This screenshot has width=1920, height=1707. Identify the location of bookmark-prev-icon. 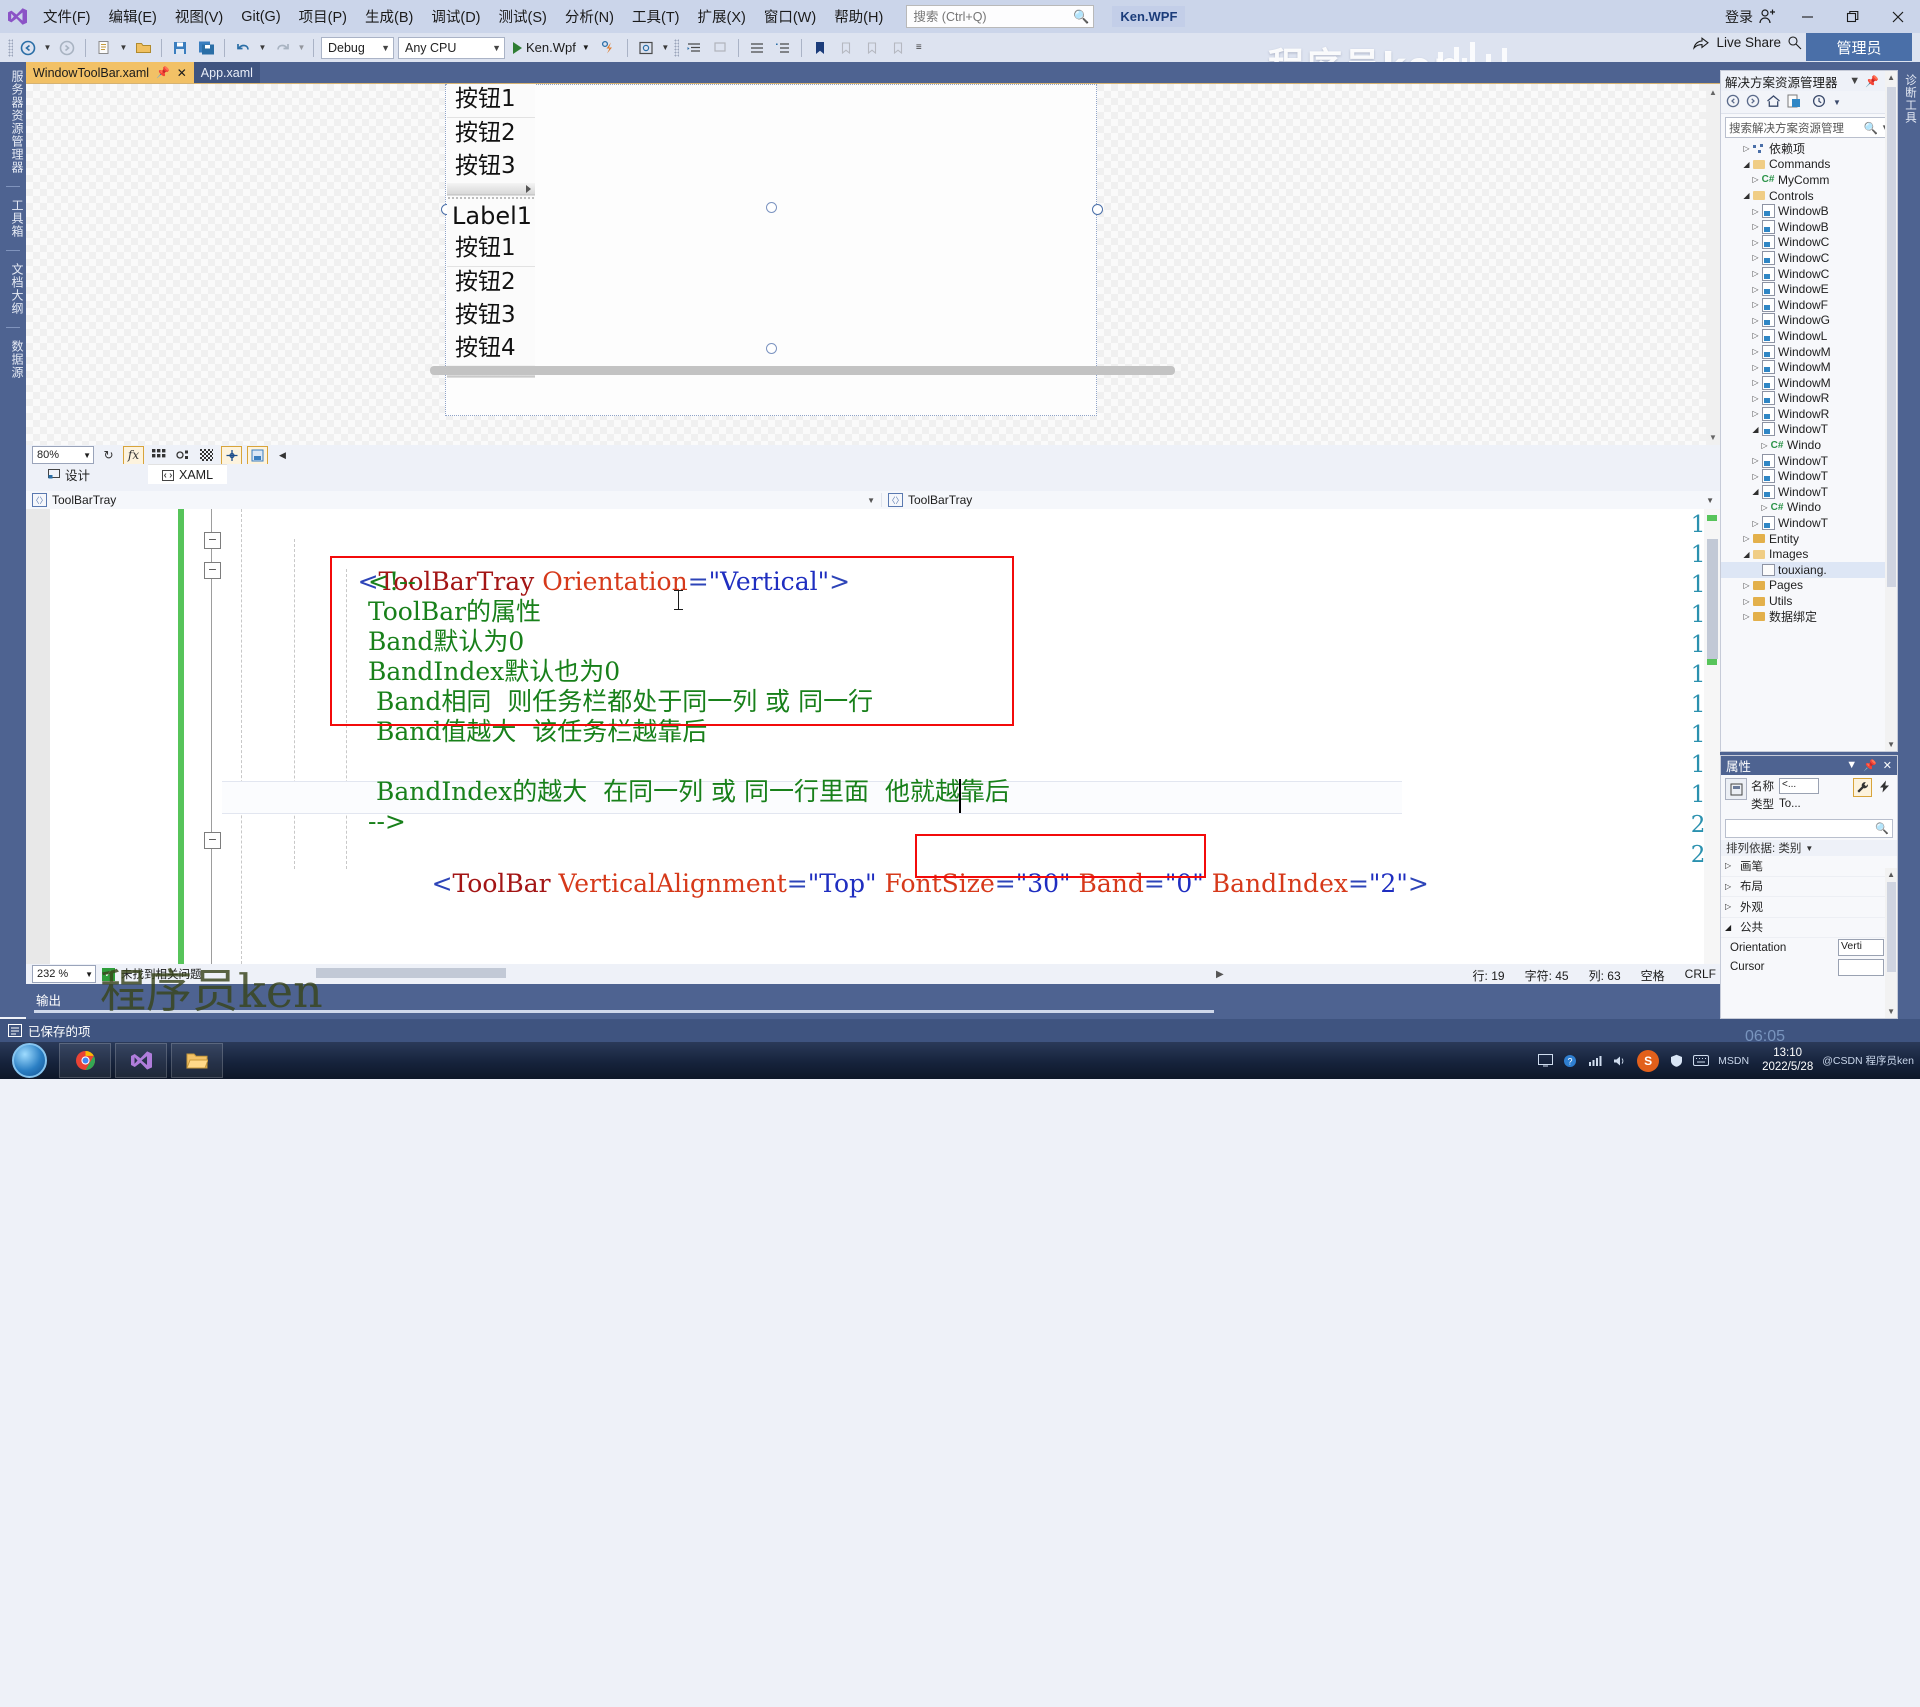
(846, 48).